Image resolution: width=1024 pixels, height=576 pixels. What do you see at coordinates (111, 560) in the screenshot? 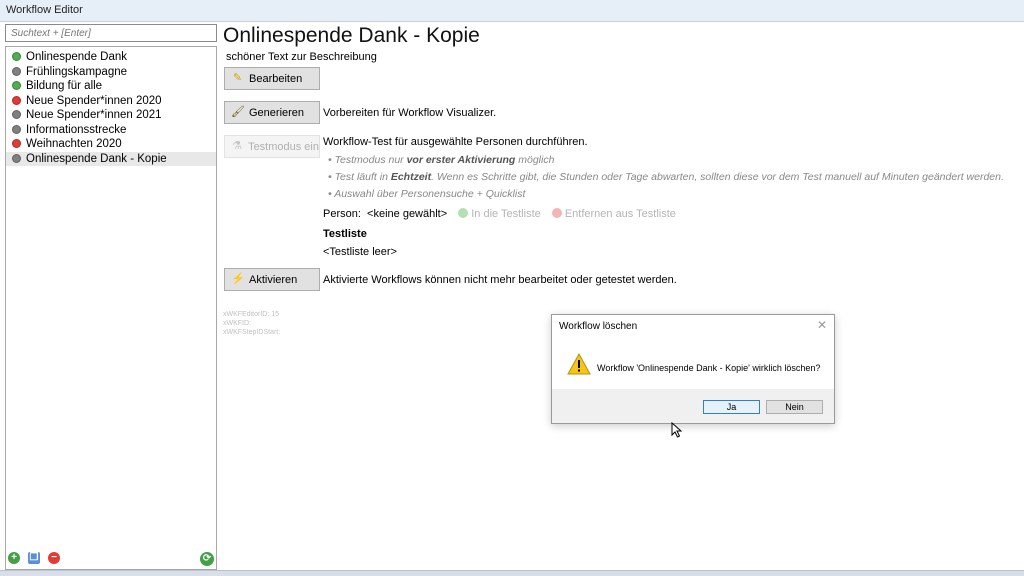
I see `sidebar-toolbar: + ❐ − ⟳` at bounding box center [111, 560].